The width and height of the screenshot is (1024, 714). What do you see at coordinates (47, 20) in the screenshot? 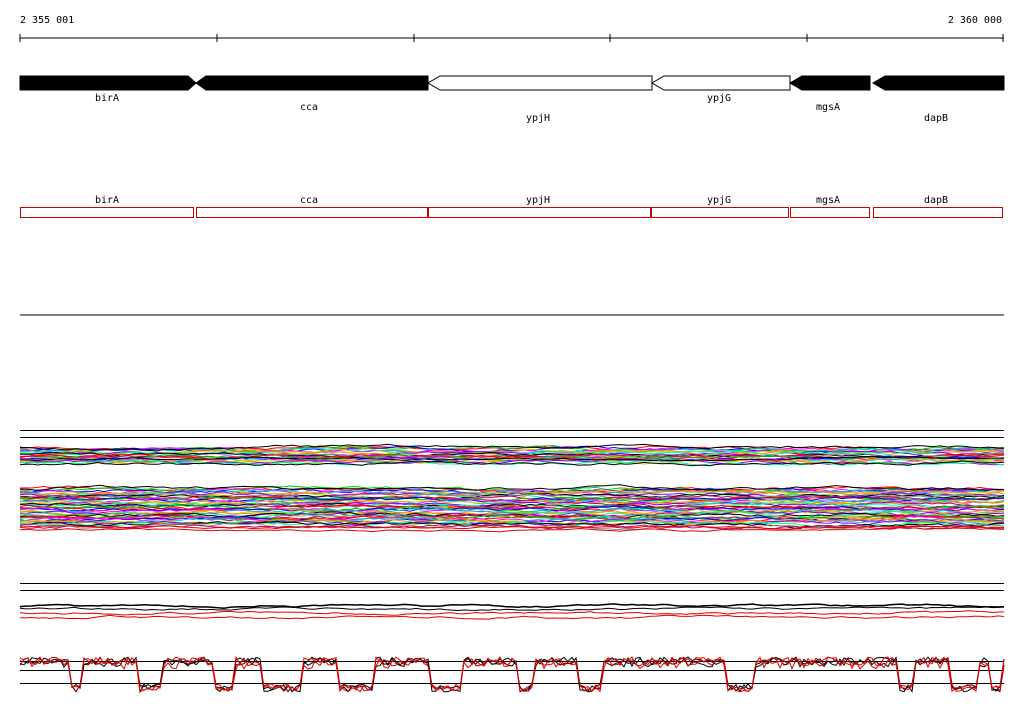
I see `ruler-start-label: 2 355 001` at bounding box center [47, 20].